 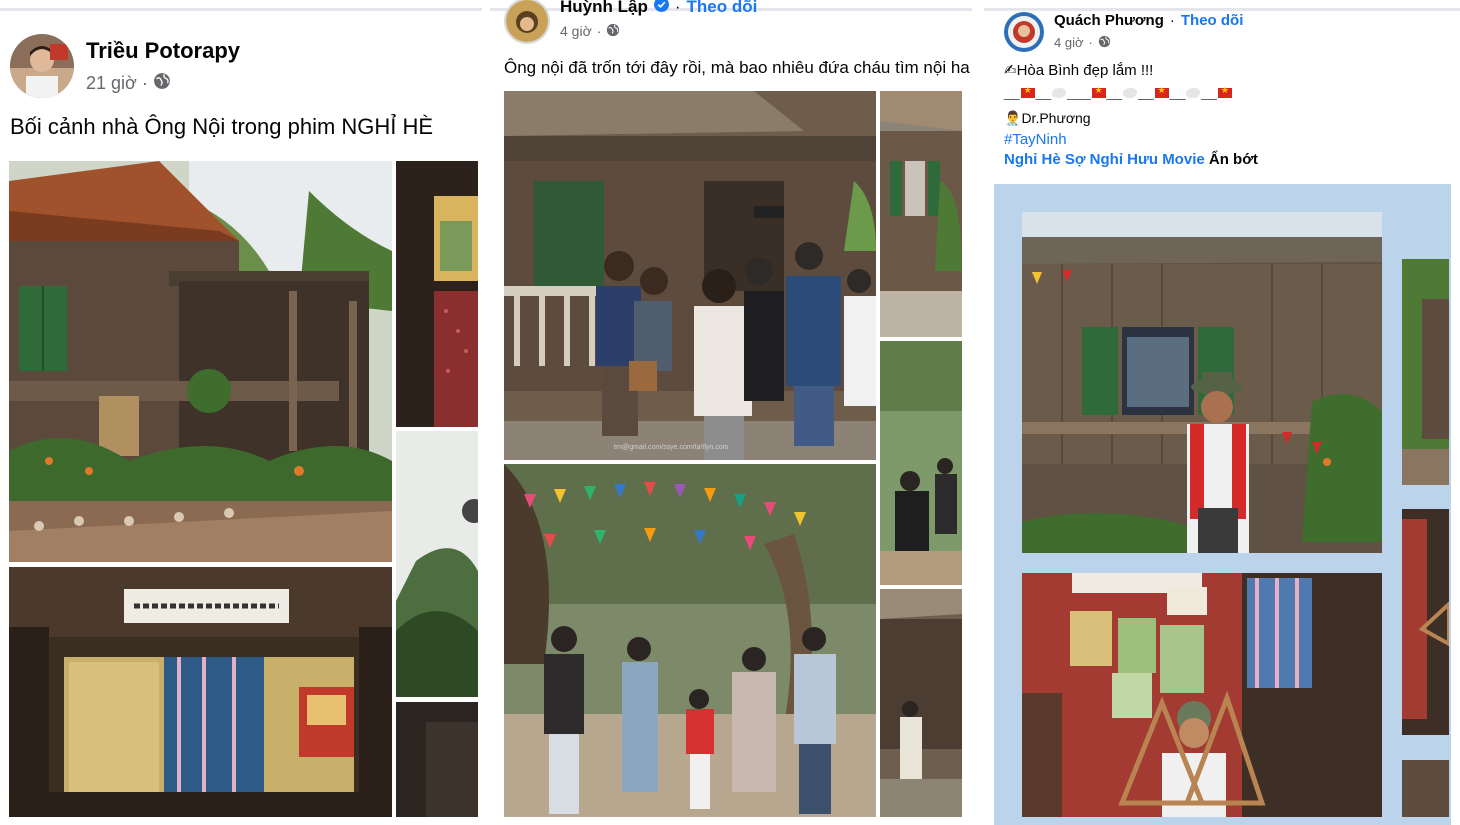 I want to click on movie-line: Nghỉ Hè Sợ Nghỉ Hưu Movie Ẩn bớt, so click(x=1131, y=159).